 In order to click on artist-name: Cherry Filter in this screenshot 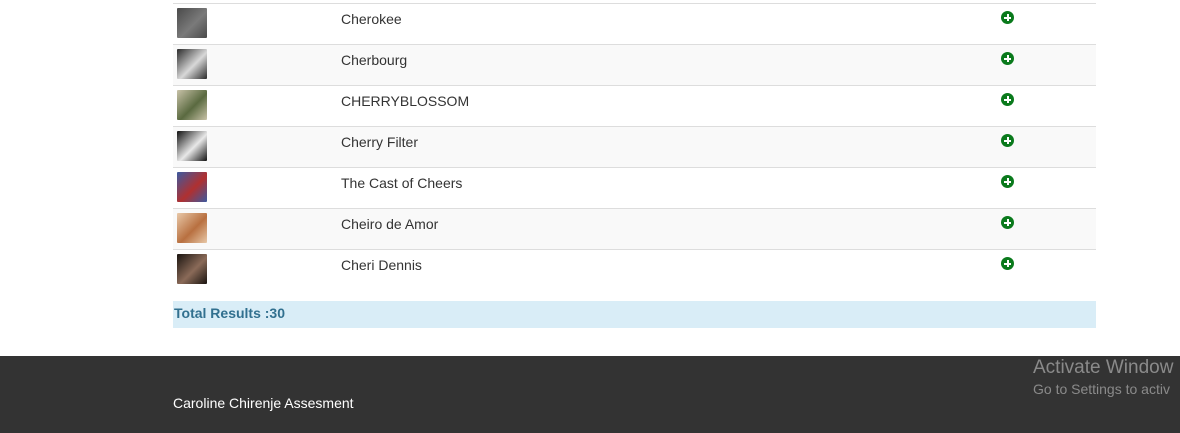, I will do `click(380, 142)`.